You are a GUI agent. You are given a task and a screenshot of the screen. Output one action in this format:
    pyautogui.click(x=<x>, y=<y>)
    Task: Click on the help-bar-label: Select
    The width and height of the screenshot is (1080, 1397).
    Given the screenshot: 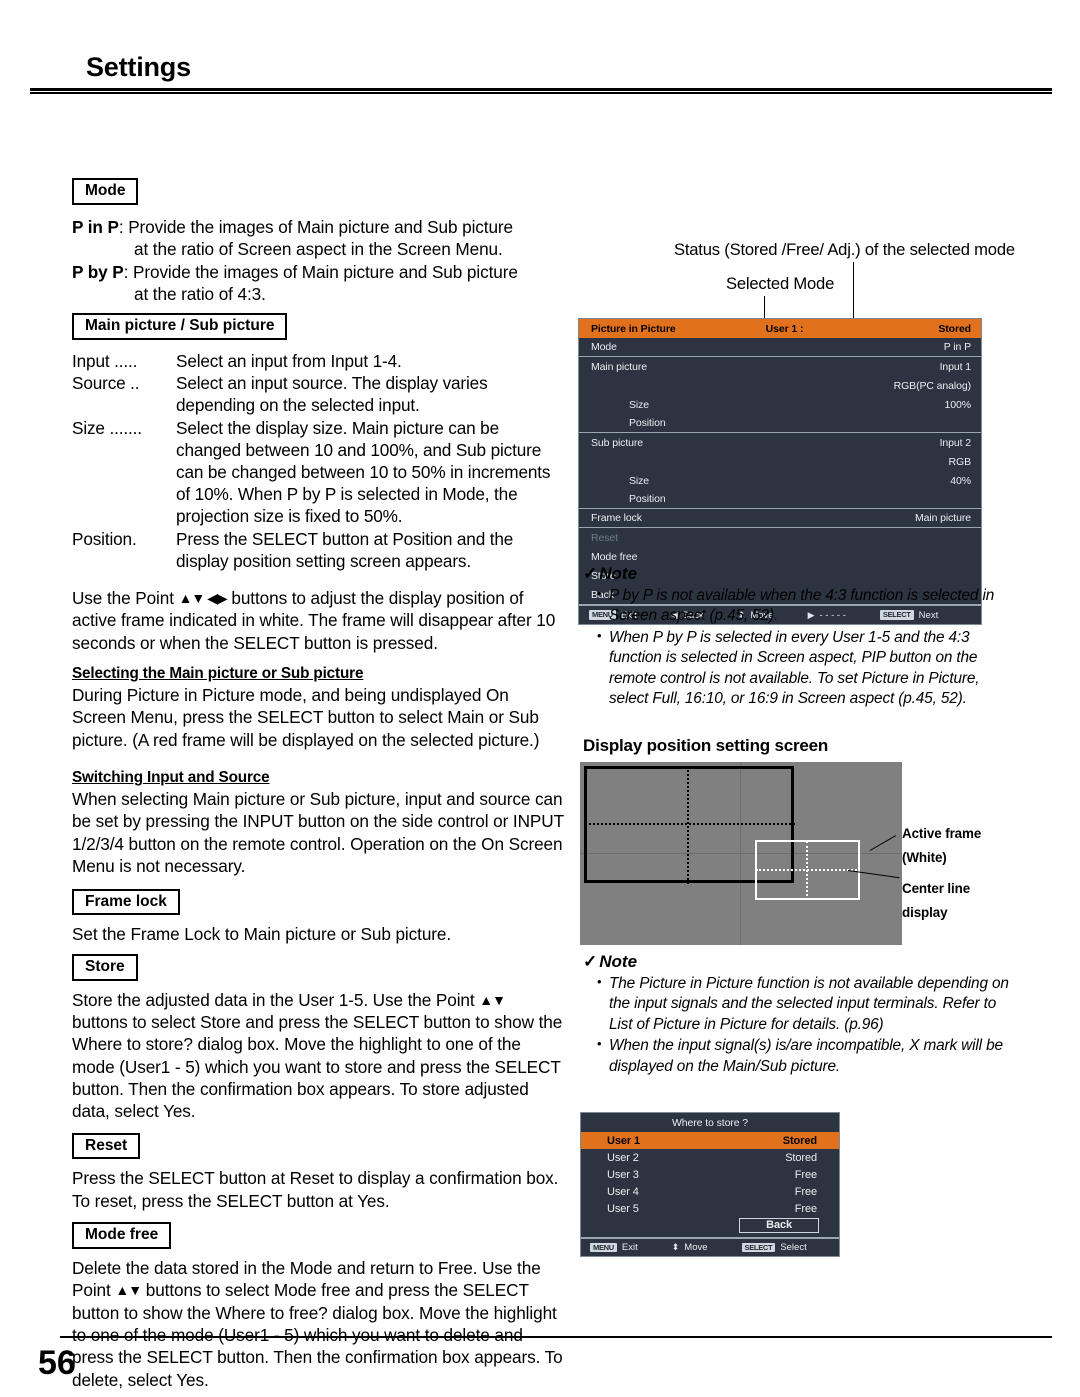 What is the action you would take?
    pyautogui.click(x=793, y=1247)
    